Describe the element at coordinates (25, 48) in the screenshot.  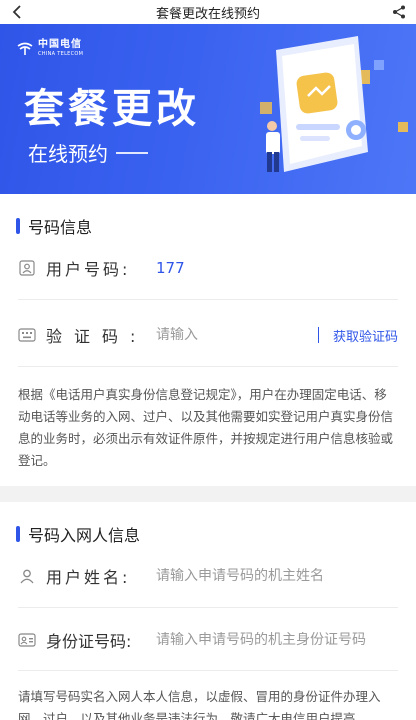
I see `telecom-logo-icon` at that location.